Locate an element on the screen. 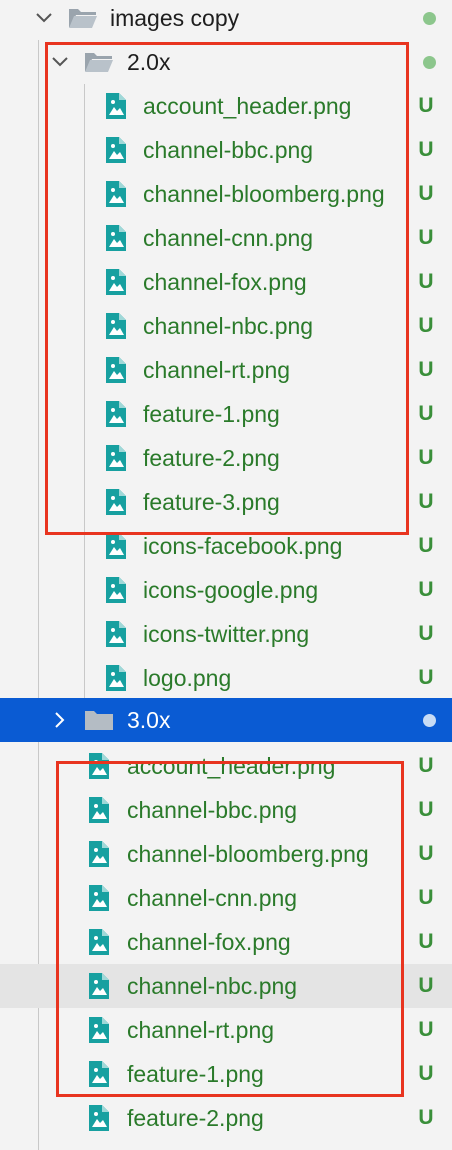 This screenshot has width=452, height=1150. file-label: icons-facebook.png is located at coordinates (243, 545).